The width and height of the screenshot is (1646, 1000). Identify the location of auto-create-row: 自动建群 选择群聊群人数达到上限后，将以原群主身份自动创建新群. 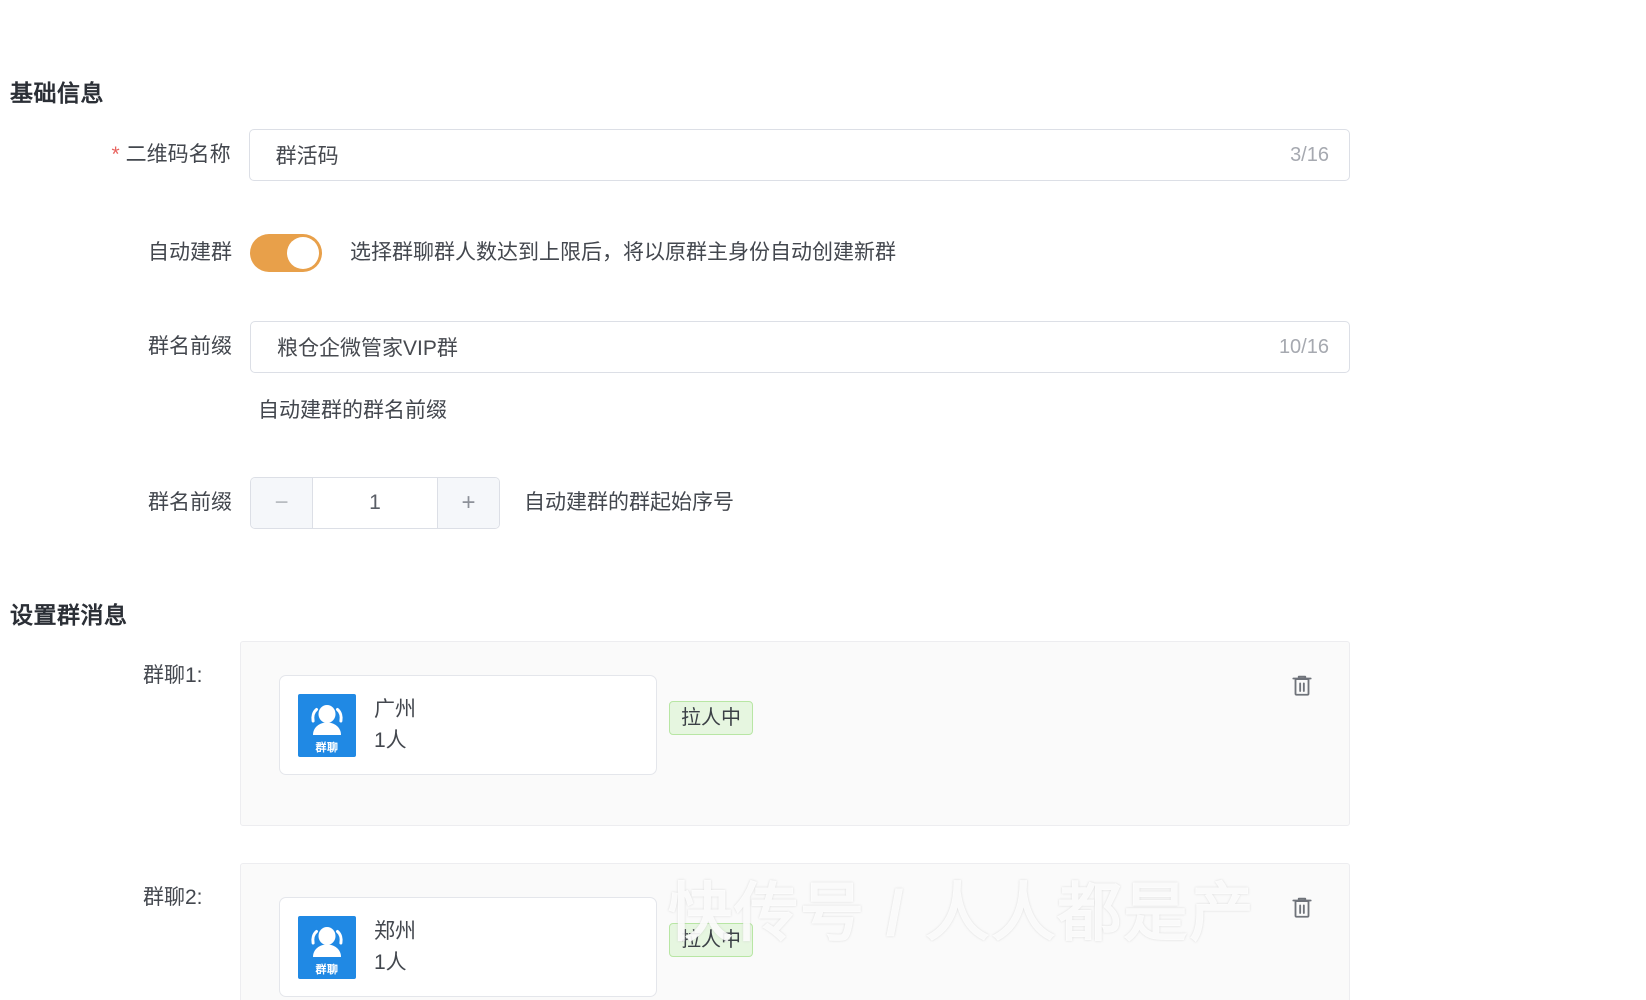
(680, 253).